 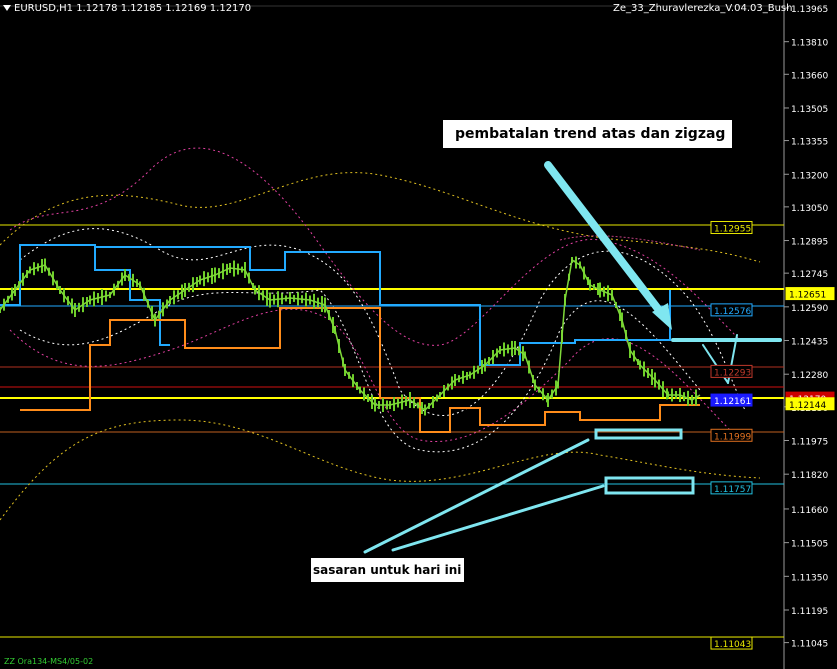 I want to click on annotation-bottom-note: sasaran untuk hari ini, so click(x=387, y=570).